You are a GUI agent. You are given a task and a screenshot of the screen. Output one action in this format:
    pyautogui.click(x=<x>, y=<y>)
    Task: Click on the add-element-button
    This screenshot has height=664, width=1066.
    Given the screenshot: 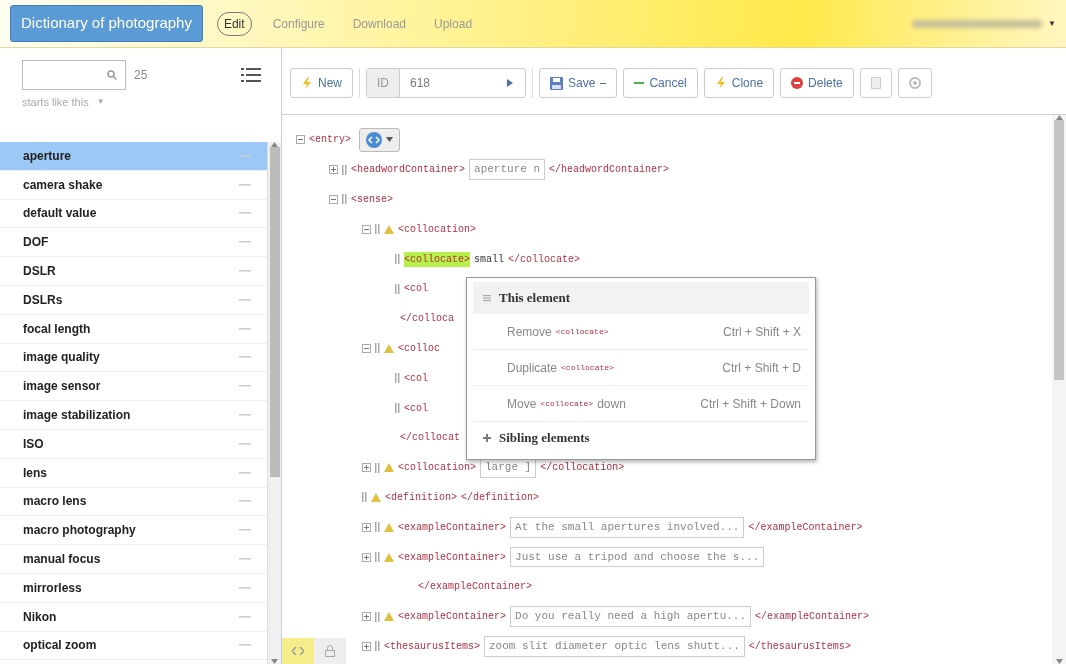 What is the action you would take?
    pyautogui.click(x=379, y=139)
    